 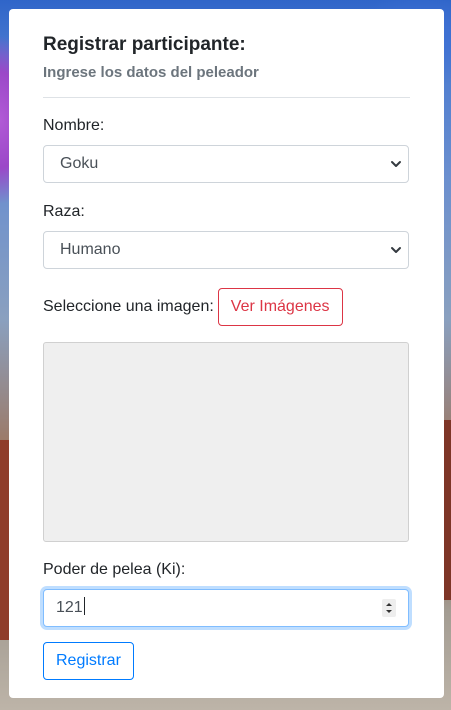 I want to click on raza-label: Raza:, so click(x=64, y=211).